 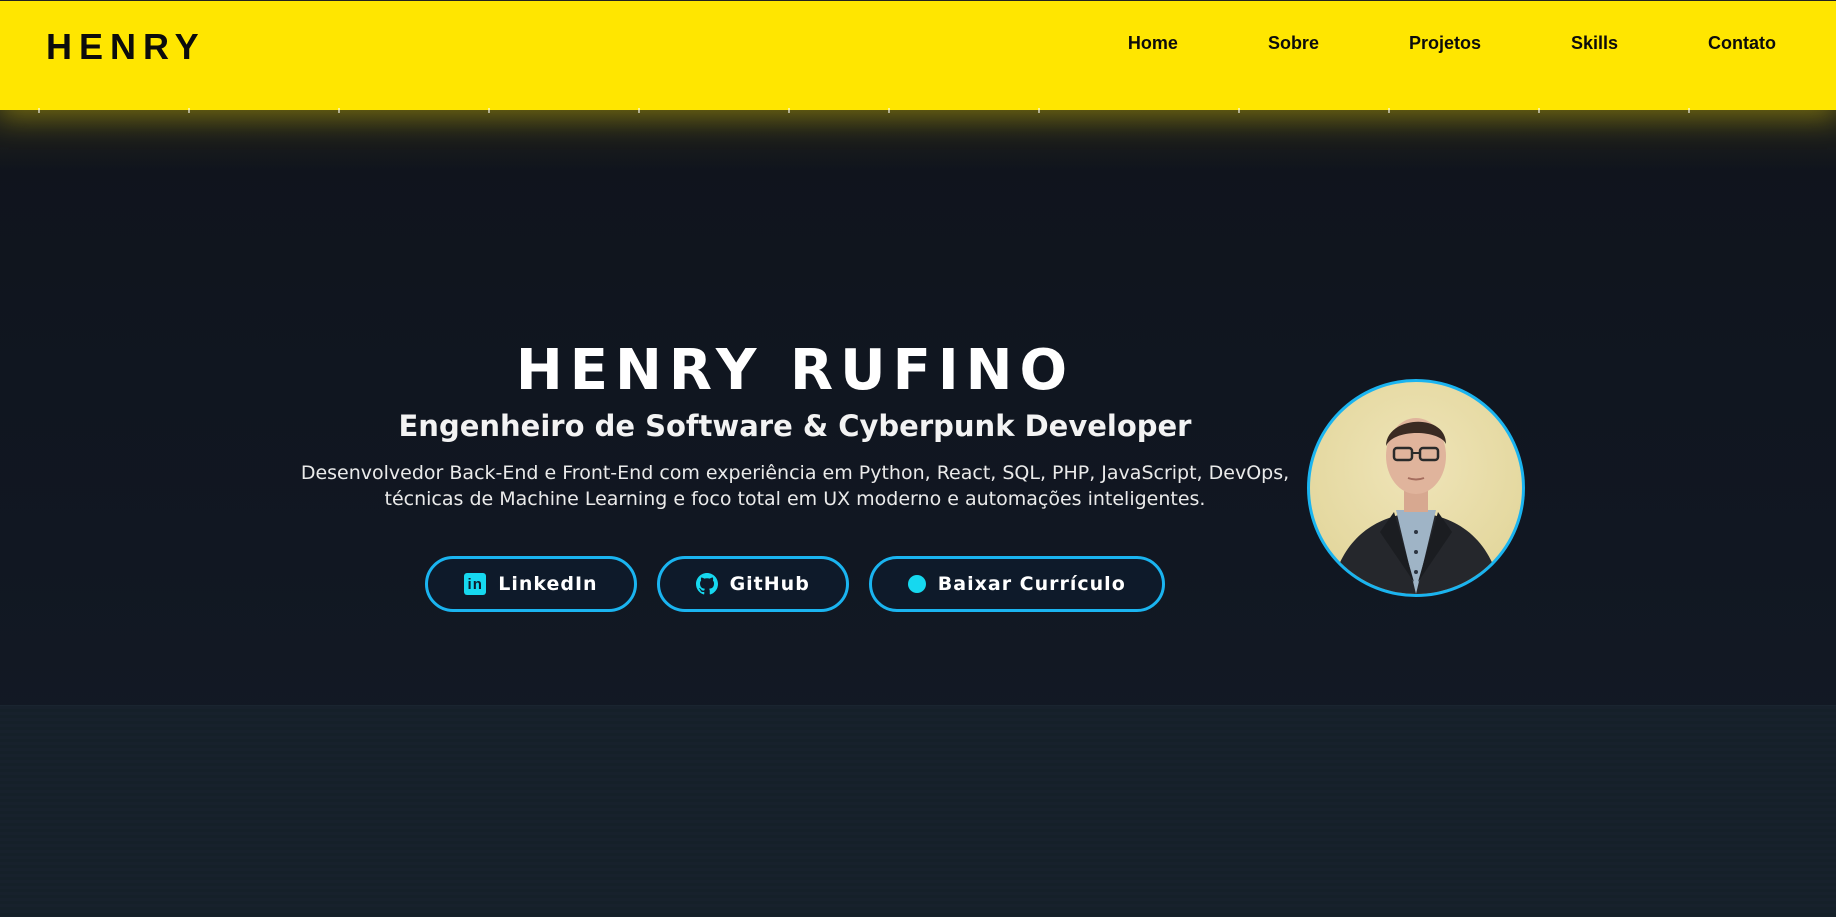 What do you see at coordinates (1407, 43) in the screenshot?
I see `nav-links: Home Sobre Projetos Skills Contato` at bounding box center [1407, 43].